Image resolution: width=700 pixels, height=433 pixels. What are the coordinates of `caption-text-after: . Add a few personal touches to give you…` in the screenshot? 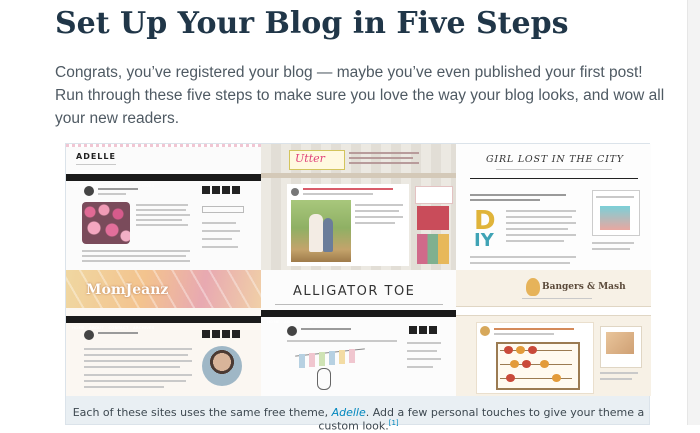 It's located at (481, 419).